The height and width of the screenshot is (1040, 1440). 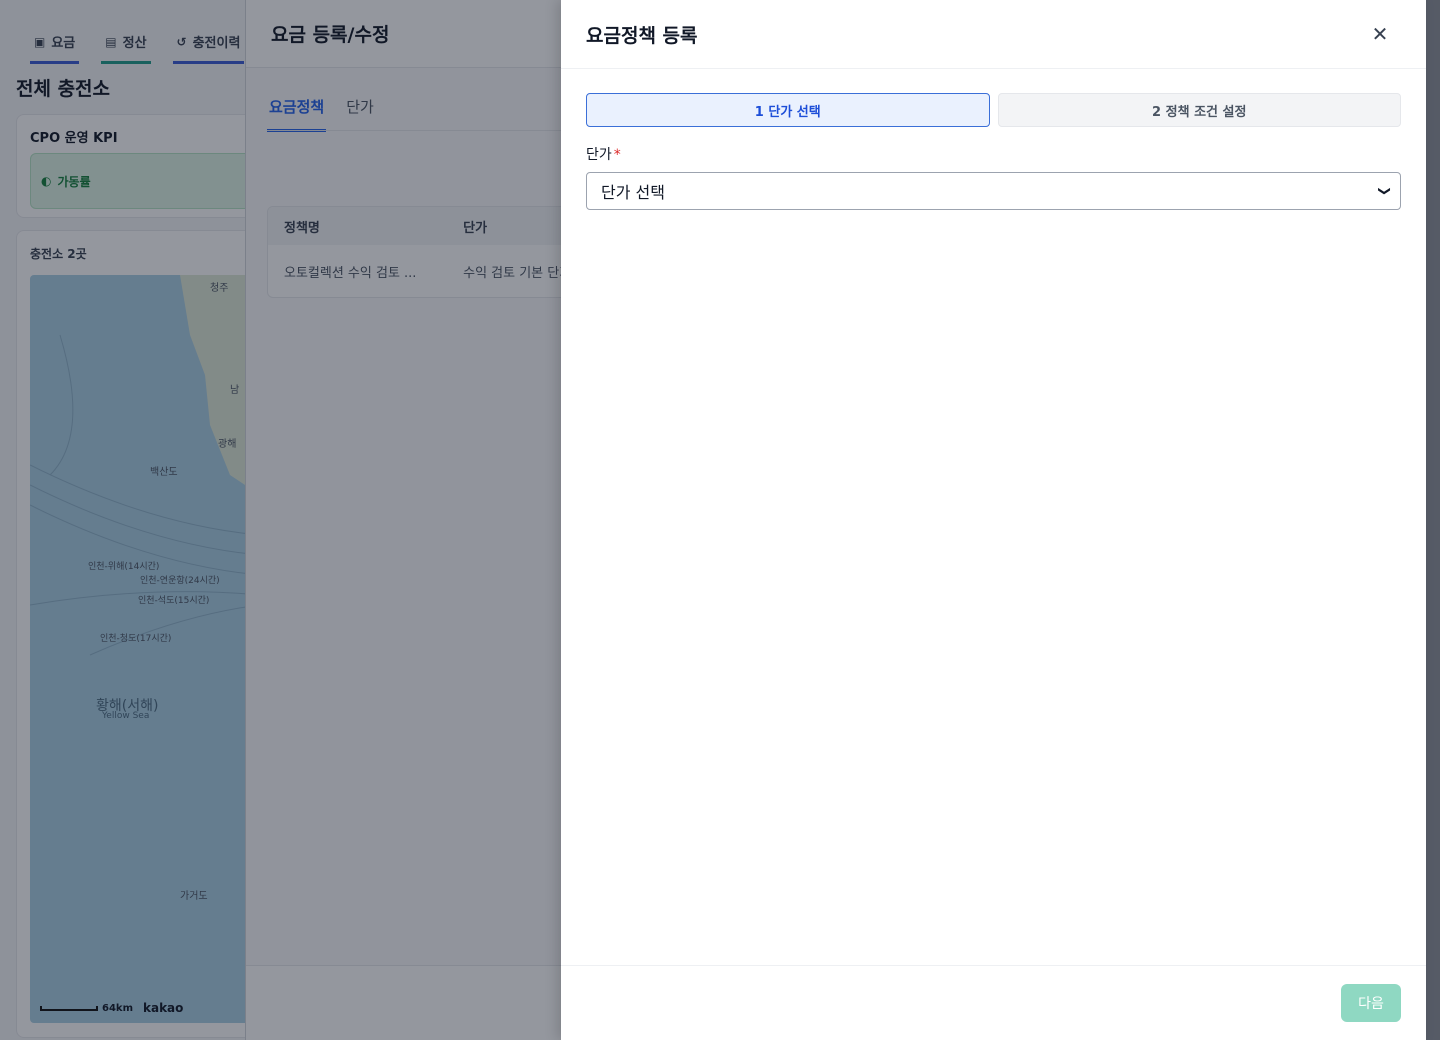 What do you see at coordinates (788, 110) in the screenshot?
I see `step-select-unit-price: 1 단가 선택` at bounding box center [788, 110].